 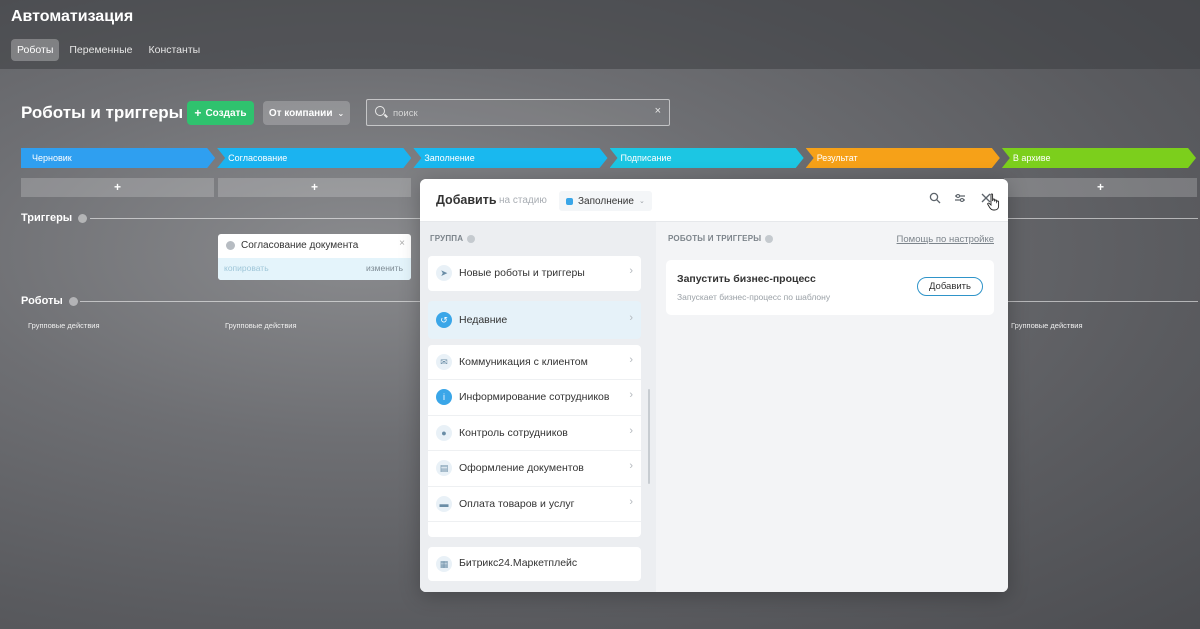 I want to click on group-new-robots: ➤ Новые роботы и триггеры ›, so click(x=534, y=273).